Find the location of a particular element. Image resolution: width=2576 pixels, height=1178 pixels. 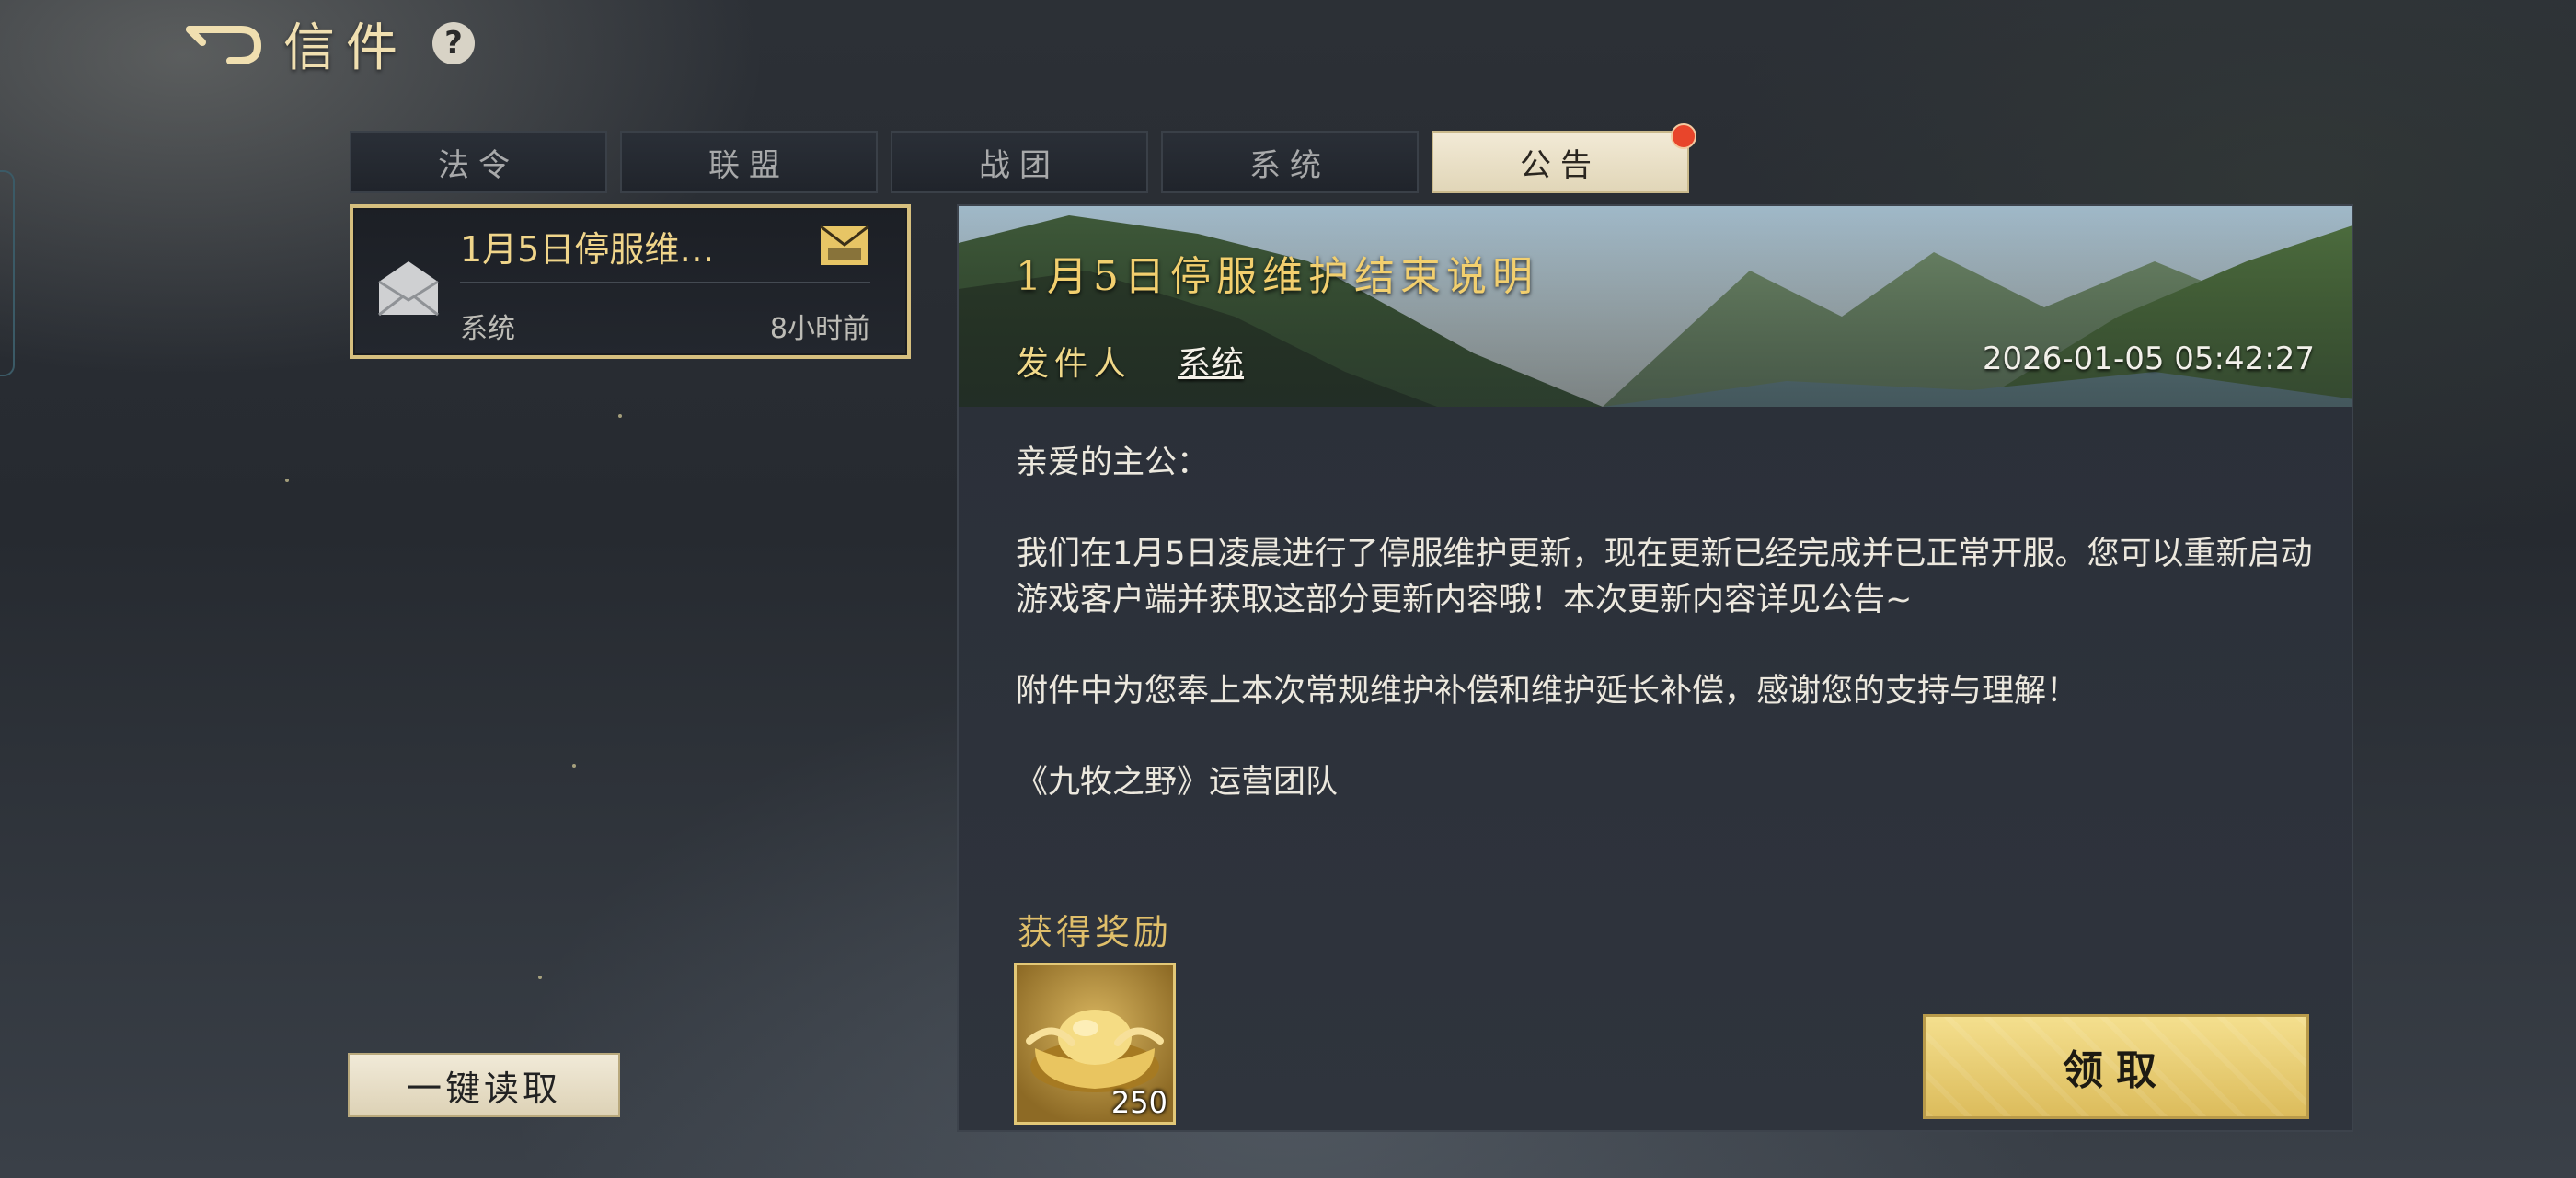

claim-button: 领取 is located at coordinates (2116, 1066).